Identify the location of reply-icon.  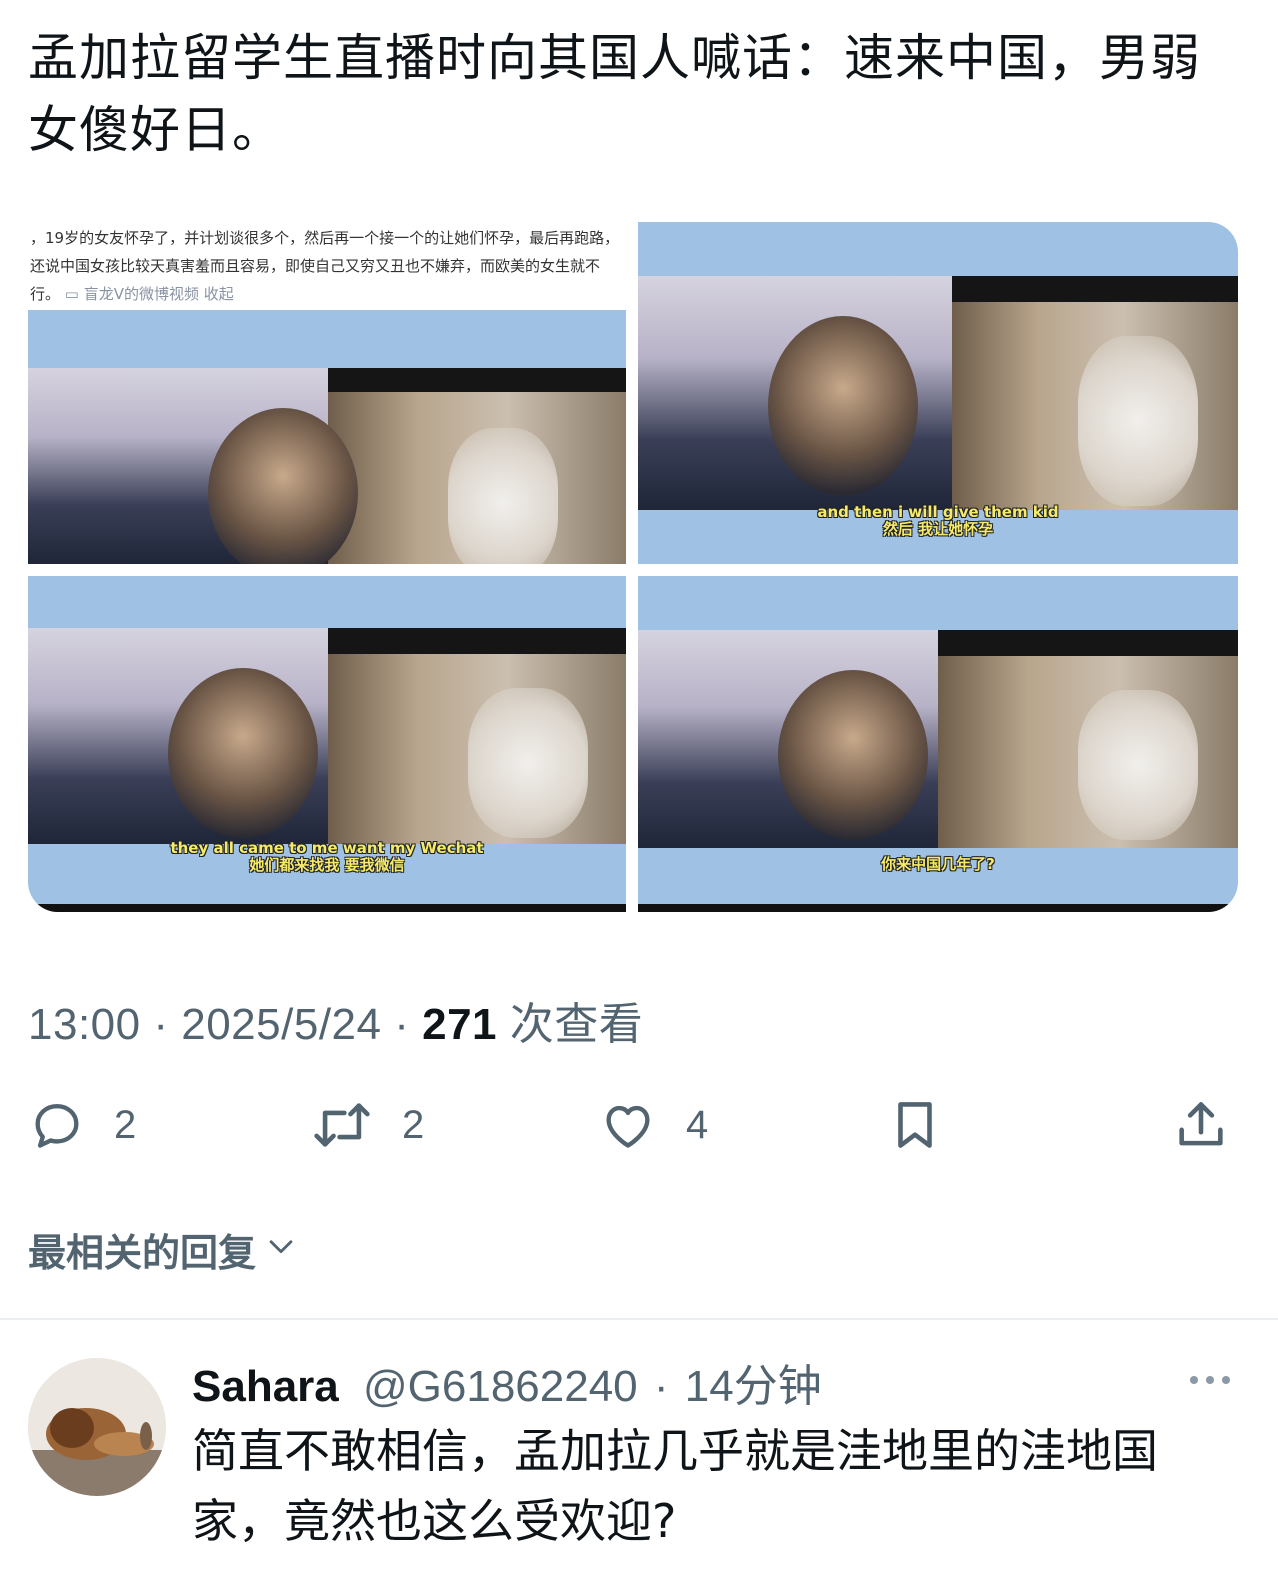
(57, 1125).